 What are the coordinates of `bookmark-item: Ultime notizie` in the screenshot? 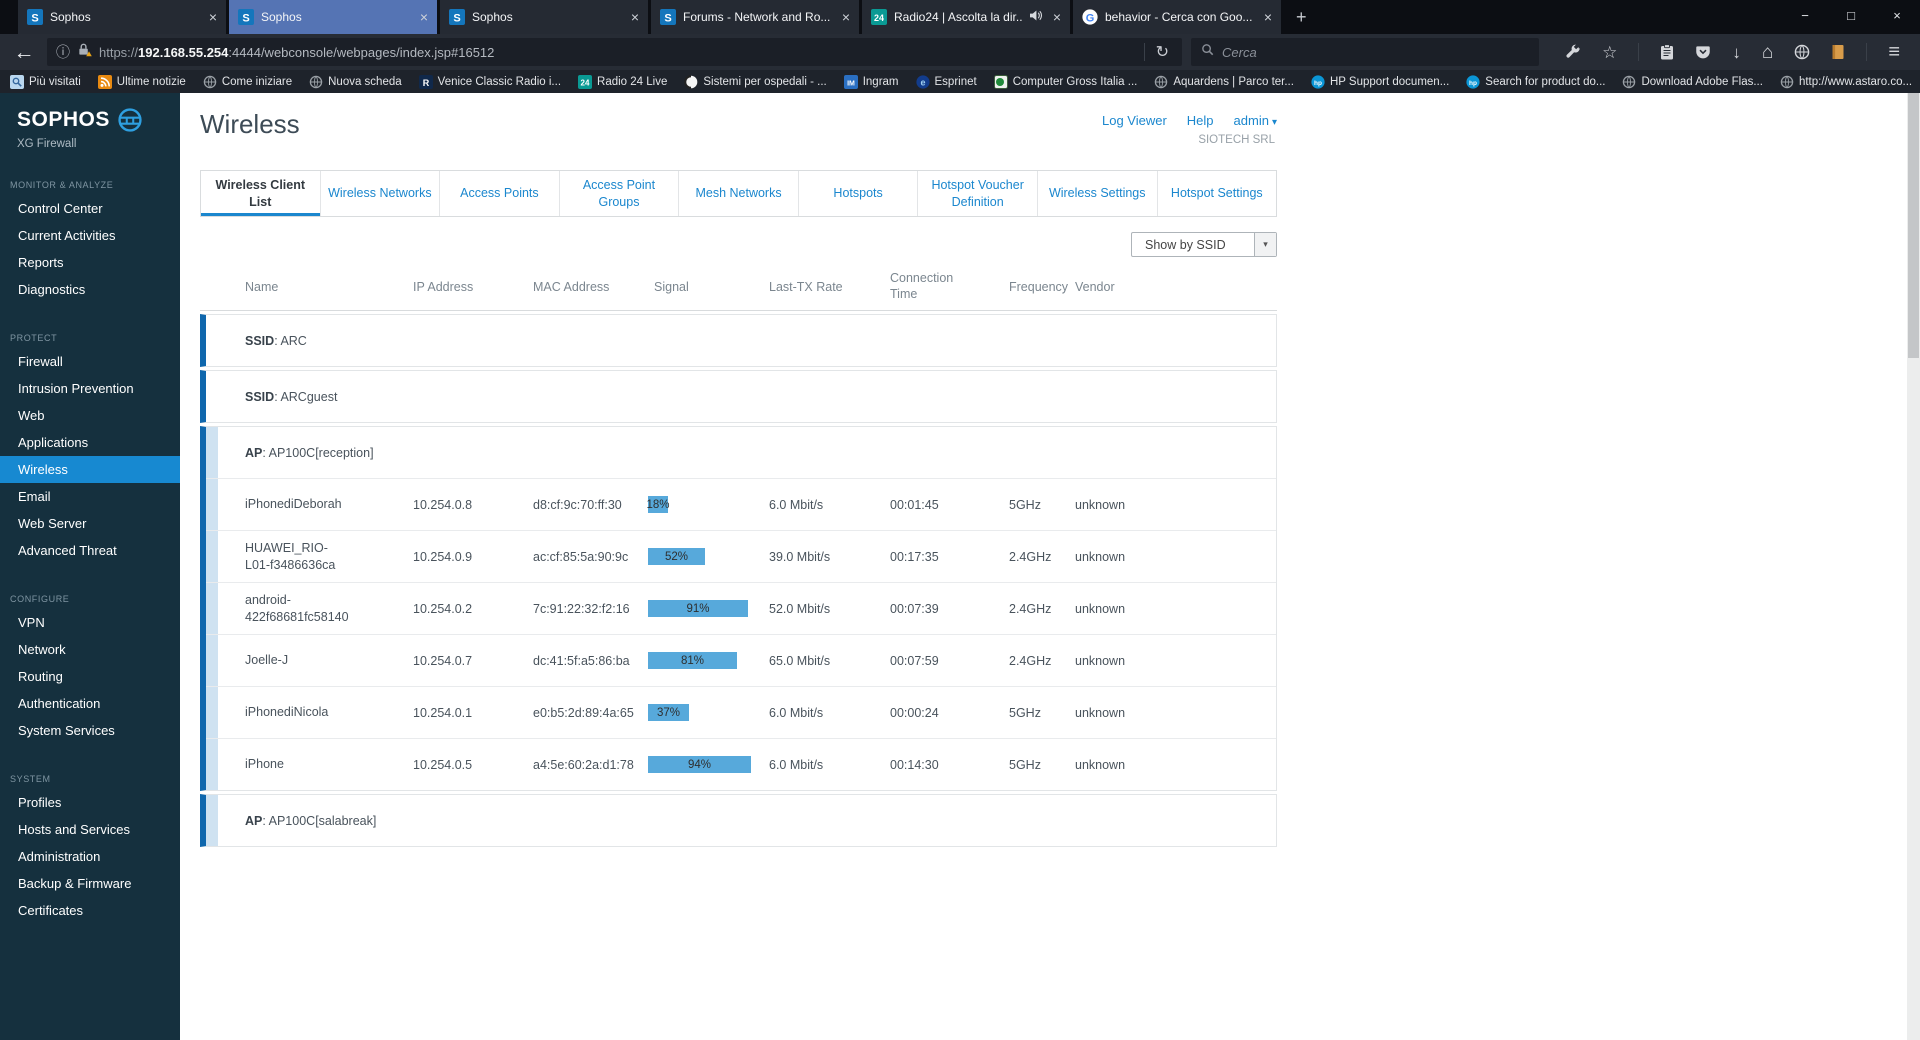 It's located at (141, 81).